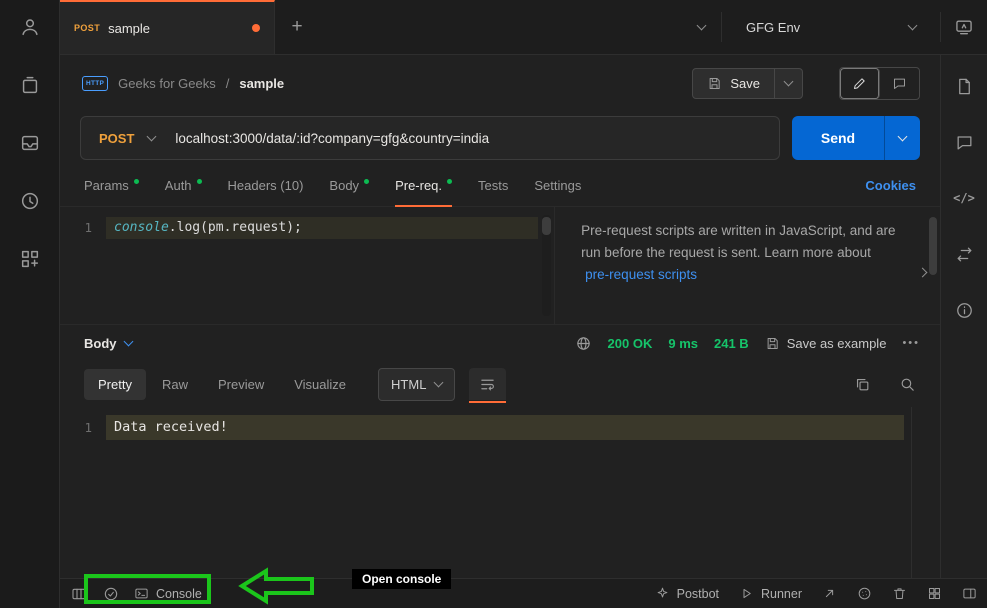  What do you see at coordinates (641, 274) in the screenshot?
I see `pre-request-scripts-link: pre-request scripts` at bounding box center [641, 274].